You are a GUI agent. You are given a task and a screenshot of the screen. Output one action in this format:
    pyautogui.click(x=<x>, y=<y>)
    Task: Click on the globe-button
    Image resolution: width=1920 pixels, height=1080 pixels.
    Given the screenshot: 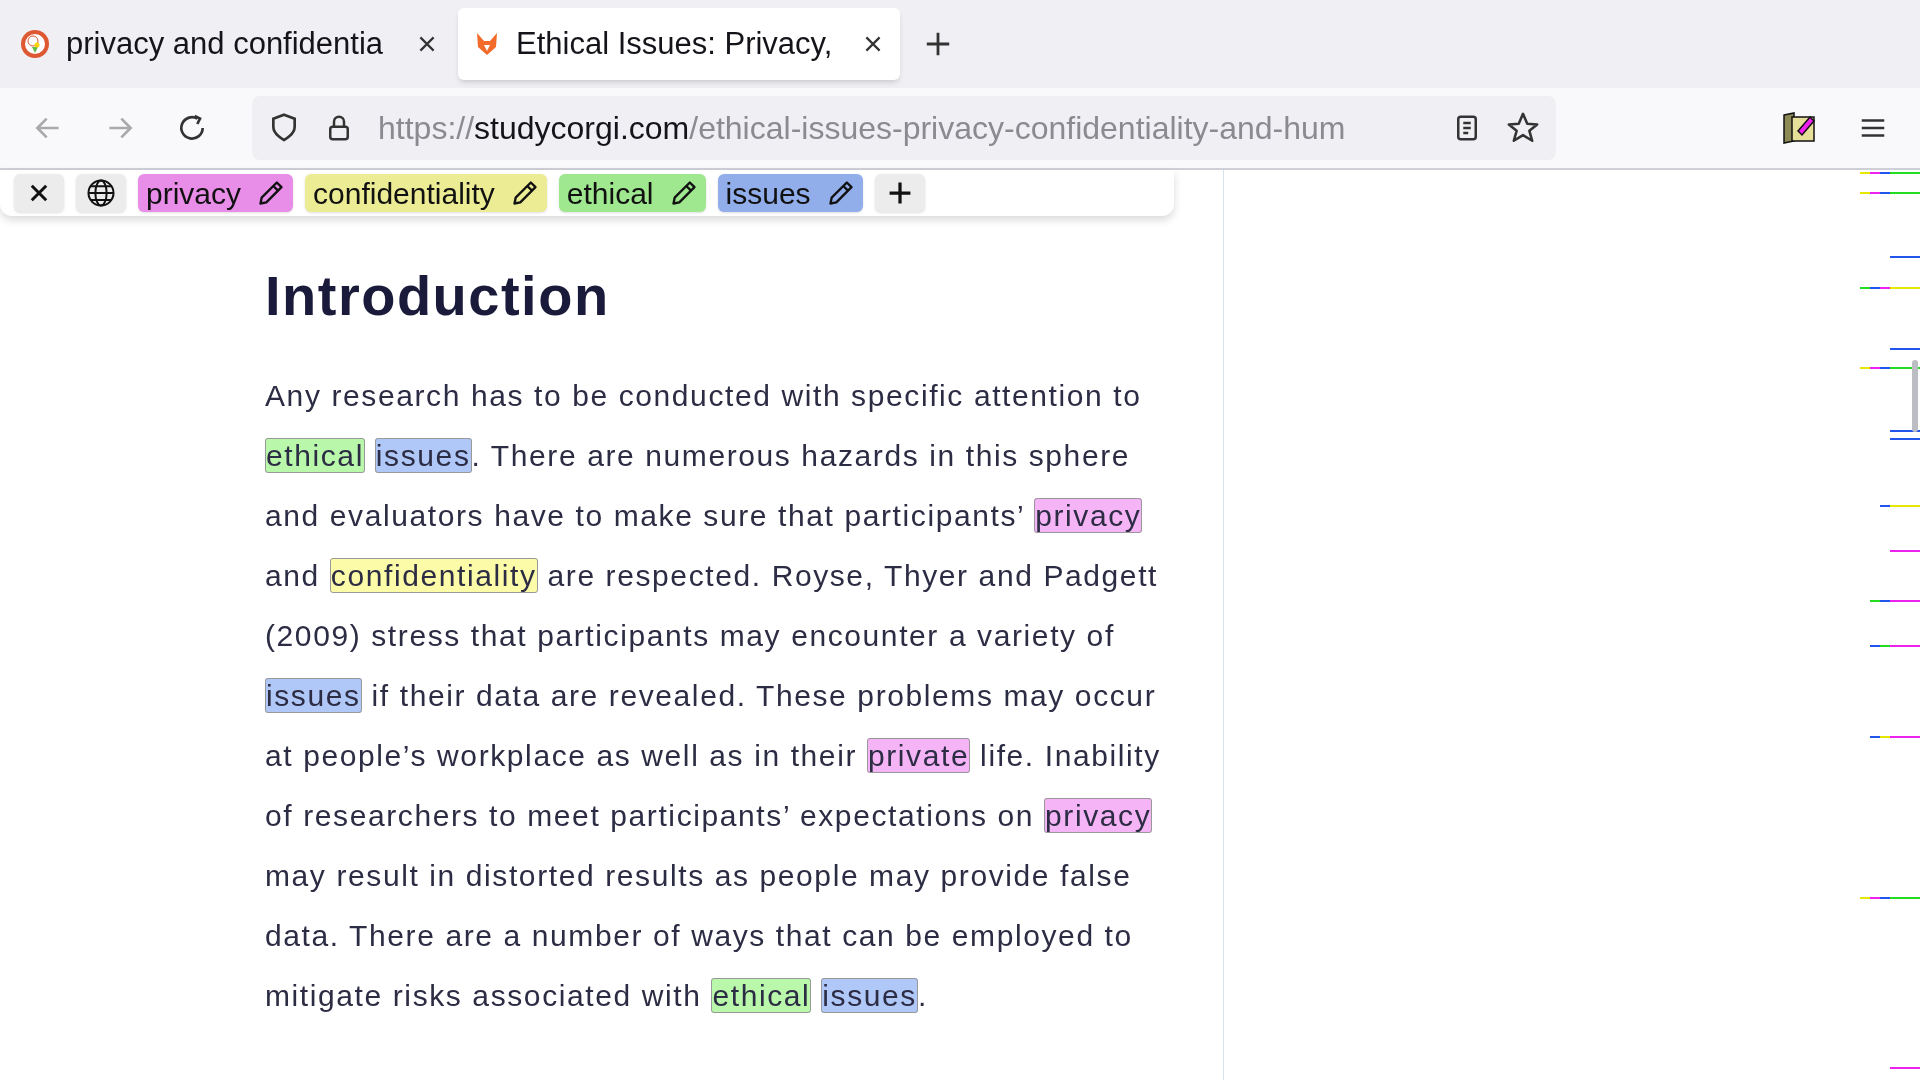 What is the action you would take?
    pyautogui.click(x=101, y=193)
    